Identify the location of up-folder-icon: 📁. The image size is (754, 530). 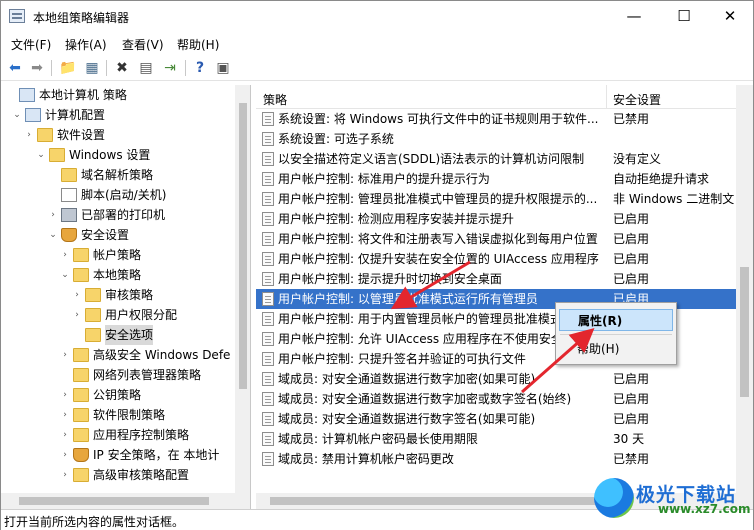
(68, 68).